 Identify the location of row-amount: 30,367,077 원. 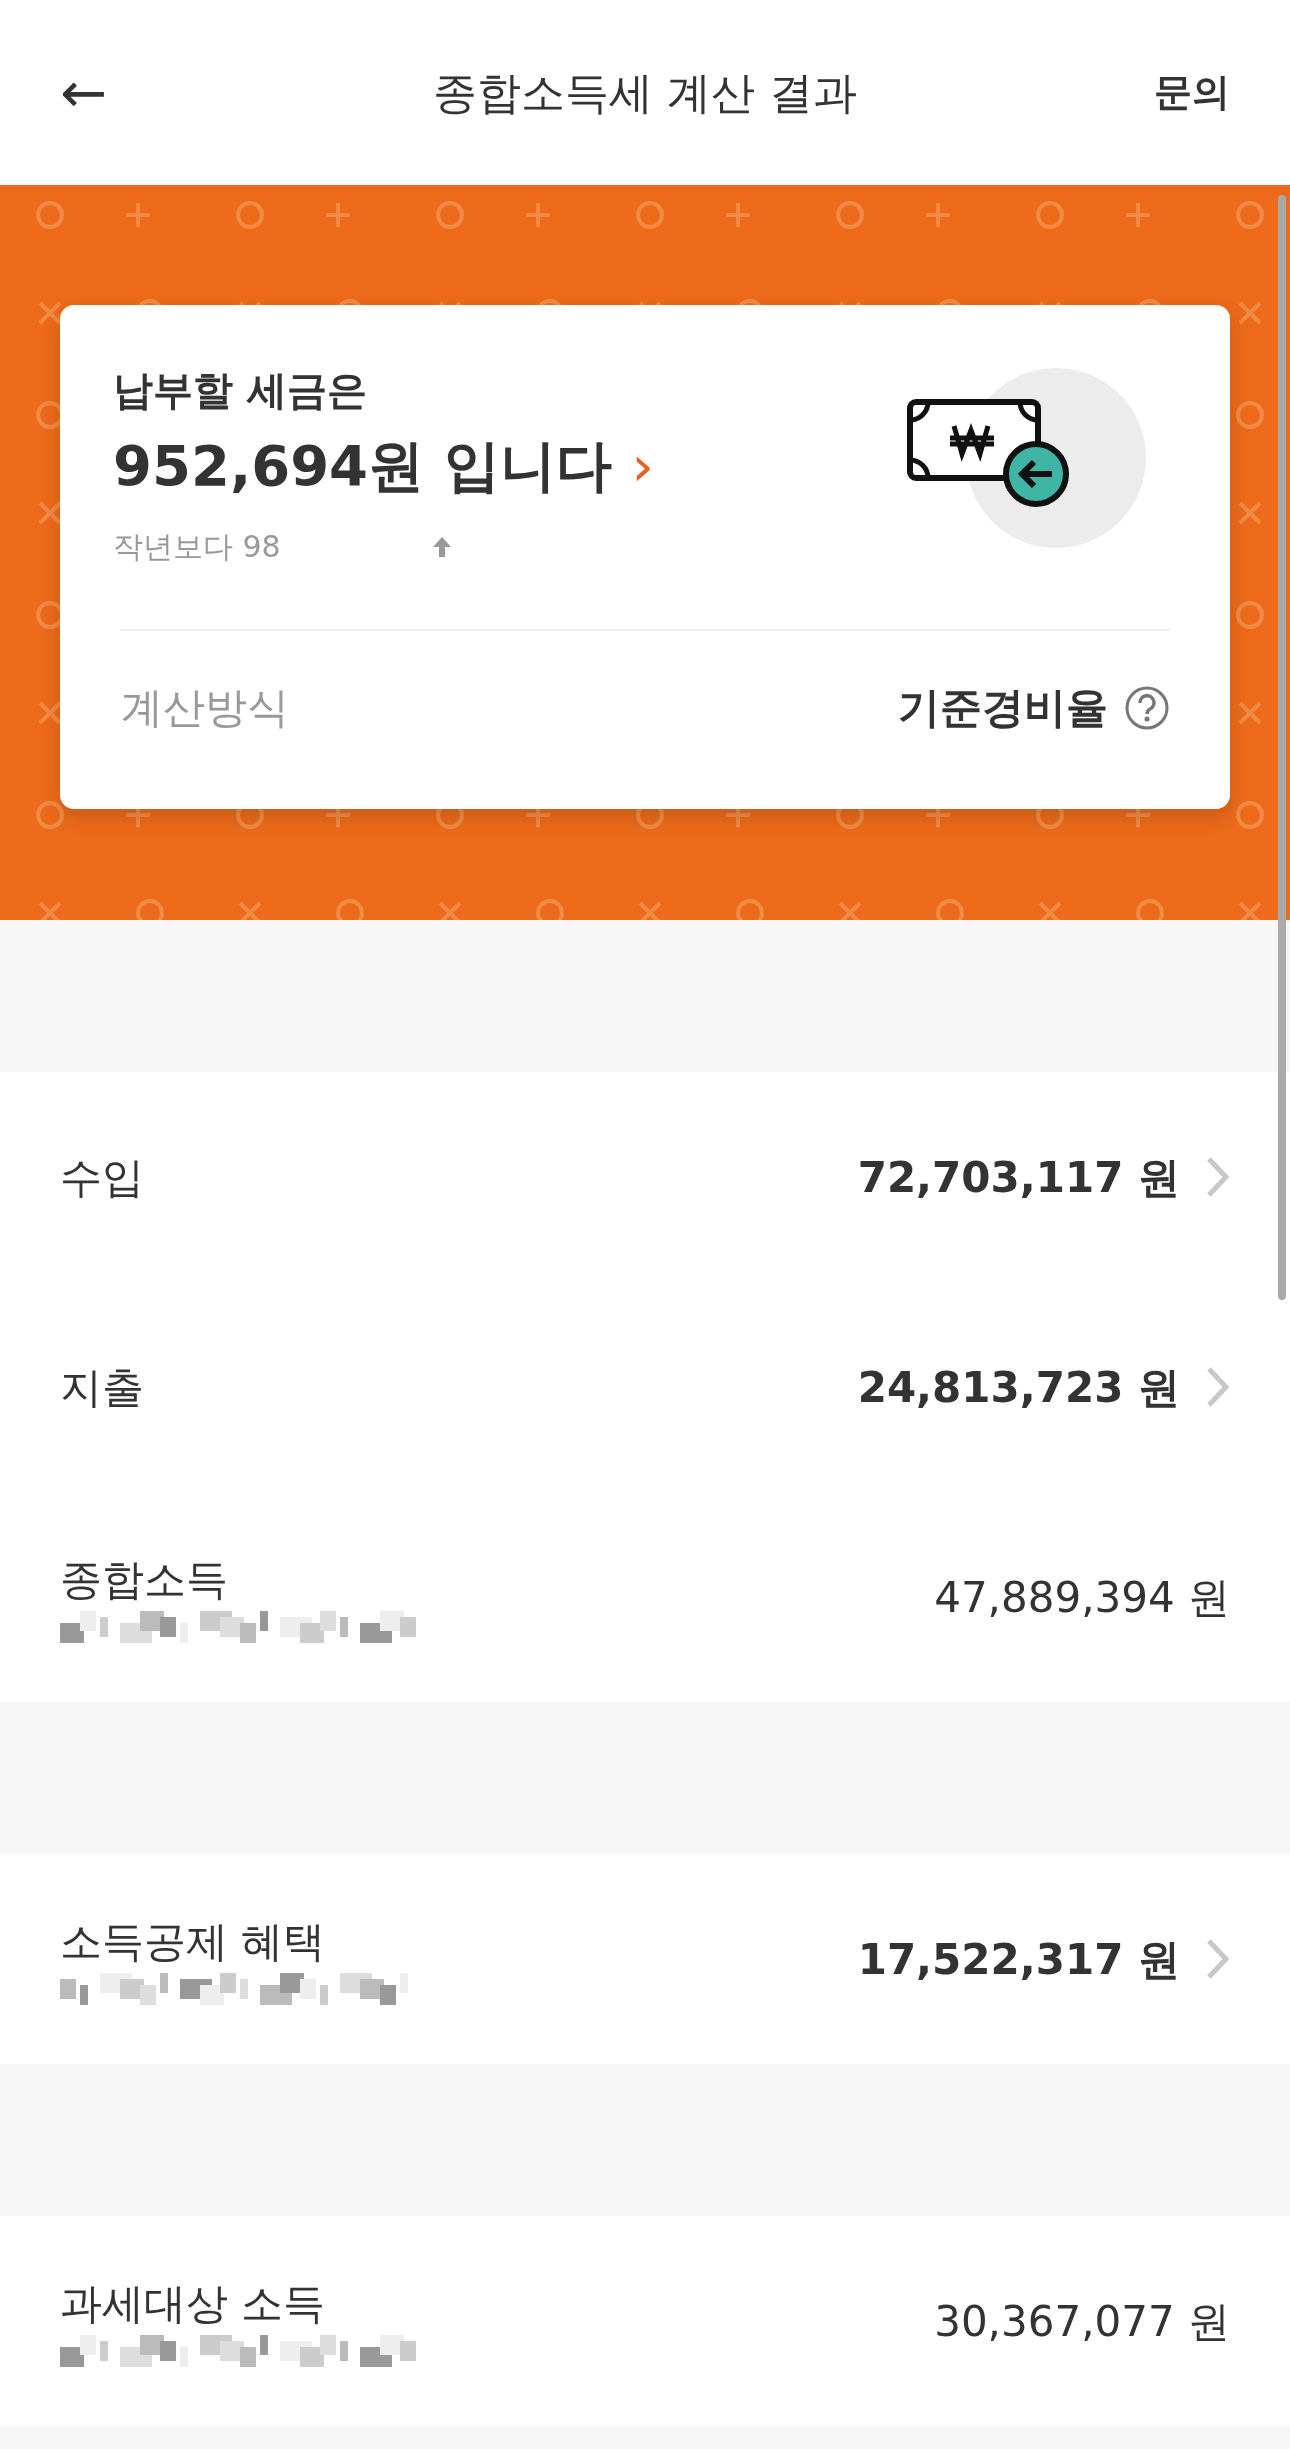
(1082, 2321).